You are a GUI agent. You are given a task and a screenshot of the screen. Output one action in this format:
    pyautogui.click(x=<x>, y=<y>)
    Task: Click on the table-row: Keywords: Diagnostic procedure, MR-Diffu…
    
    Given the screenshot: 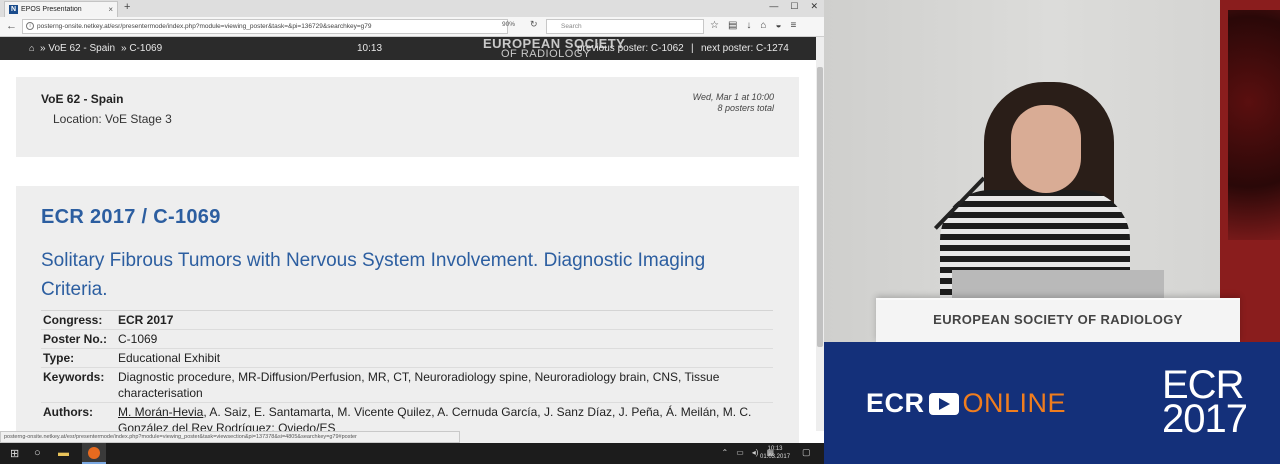 What is the action you would take?
    pyautogui.click(x=407, y=384)
    